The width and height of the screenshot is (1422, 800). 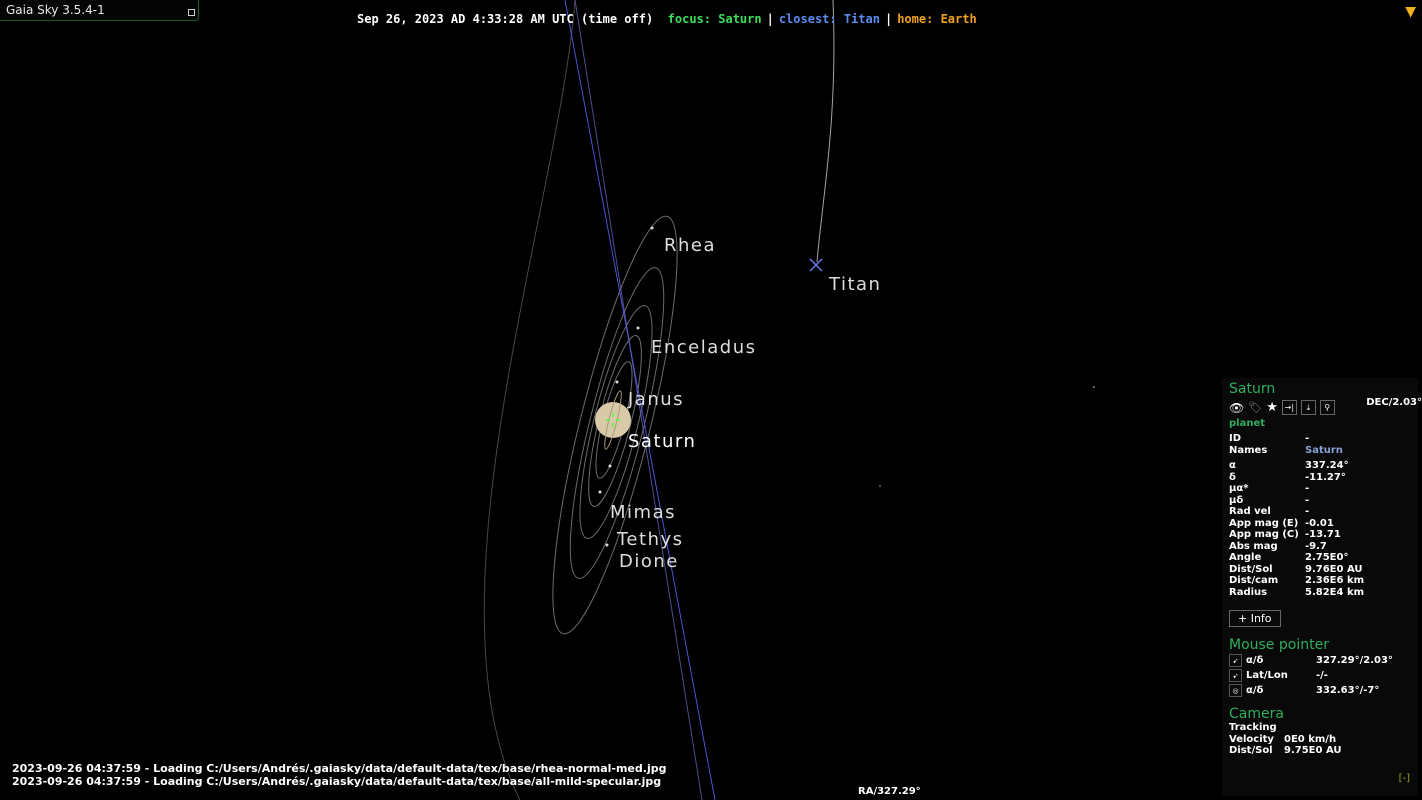 I want to click on info-value: -13.71, so click(x=1323, y=534).